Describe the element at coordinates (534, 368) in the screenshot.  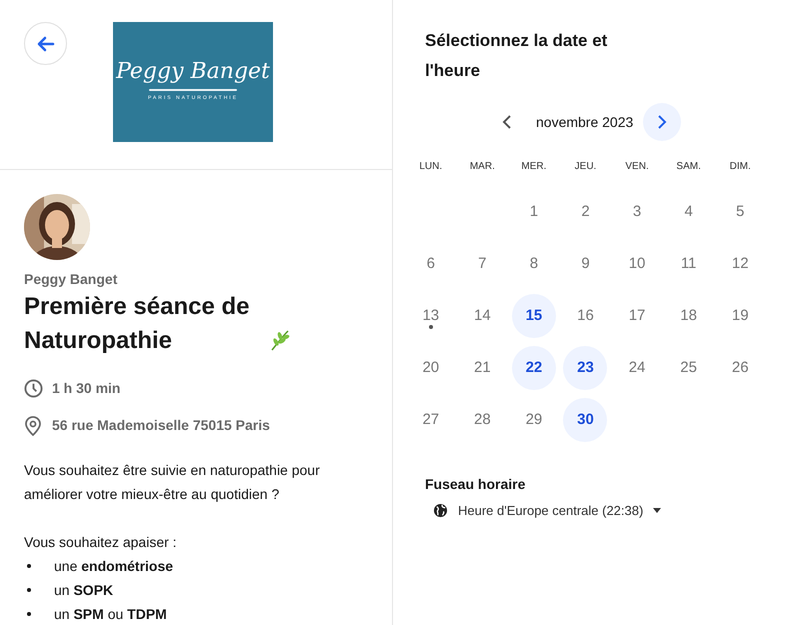
I see `calendar-day: 22` at that location.